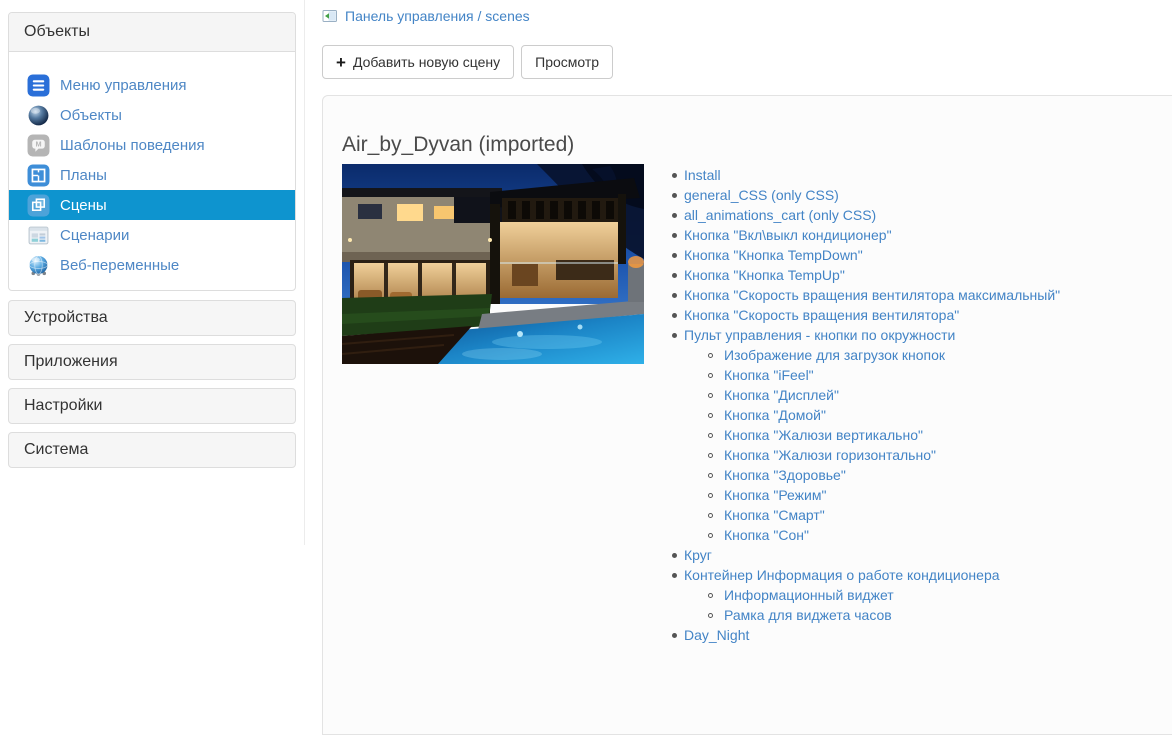  I want to click on scene-element-item: Кнопка "iFeel", so click(912, 375).